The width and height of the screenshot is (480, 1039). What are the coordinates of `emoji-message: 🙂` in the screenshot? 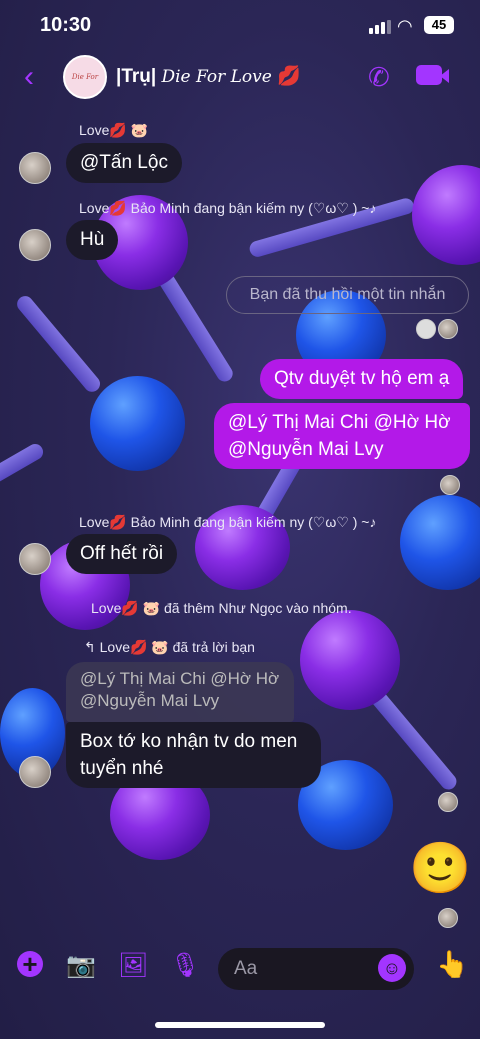 It's located at (440, 868).